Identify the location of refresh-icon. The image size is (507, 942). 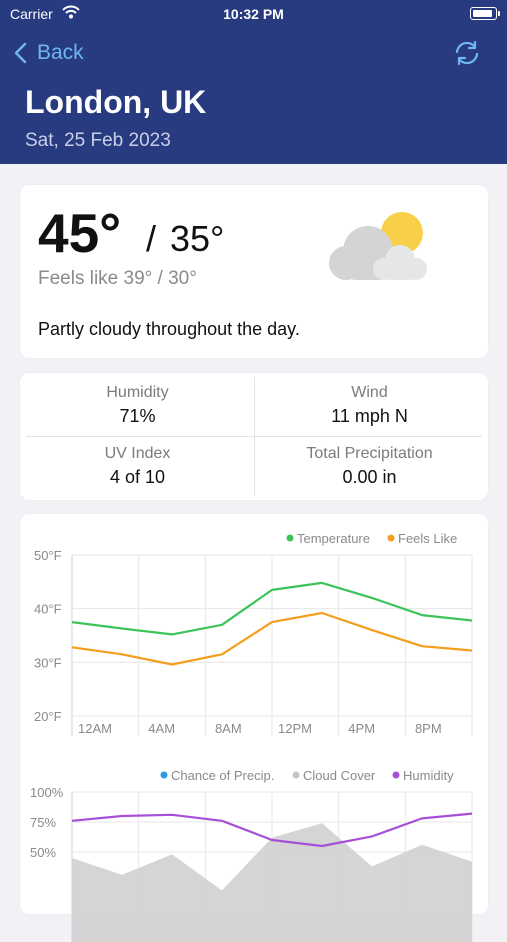
(467, 53).